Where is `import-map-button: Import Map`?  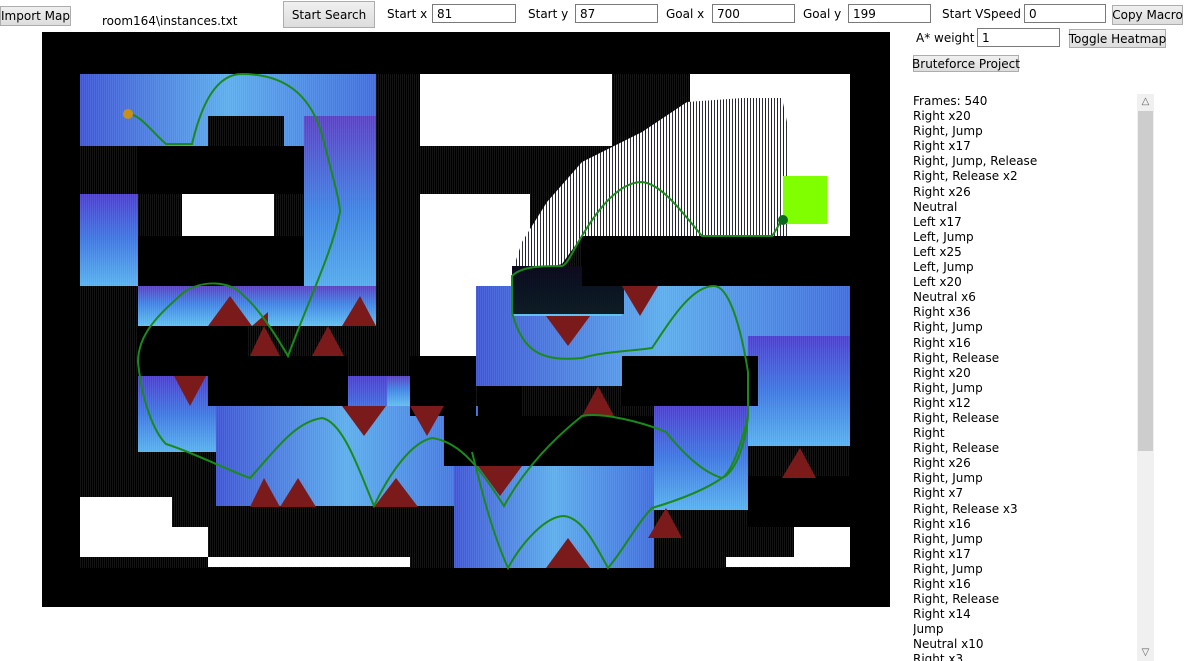
import-map-button: Import Map is located at coordinates (35, 16).